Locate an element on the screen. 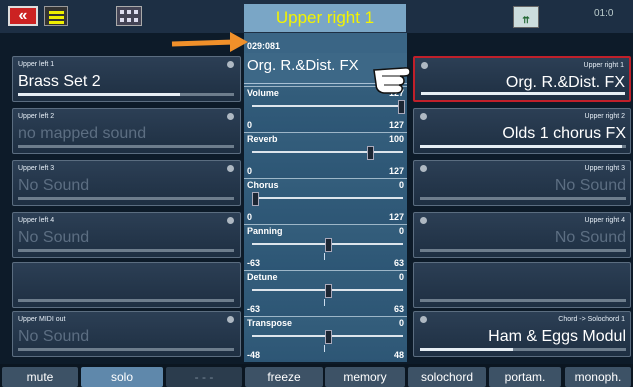 This screenshot has width=633, height=387. slot-label: Upper right 2 is located at coordinates (604, 116).